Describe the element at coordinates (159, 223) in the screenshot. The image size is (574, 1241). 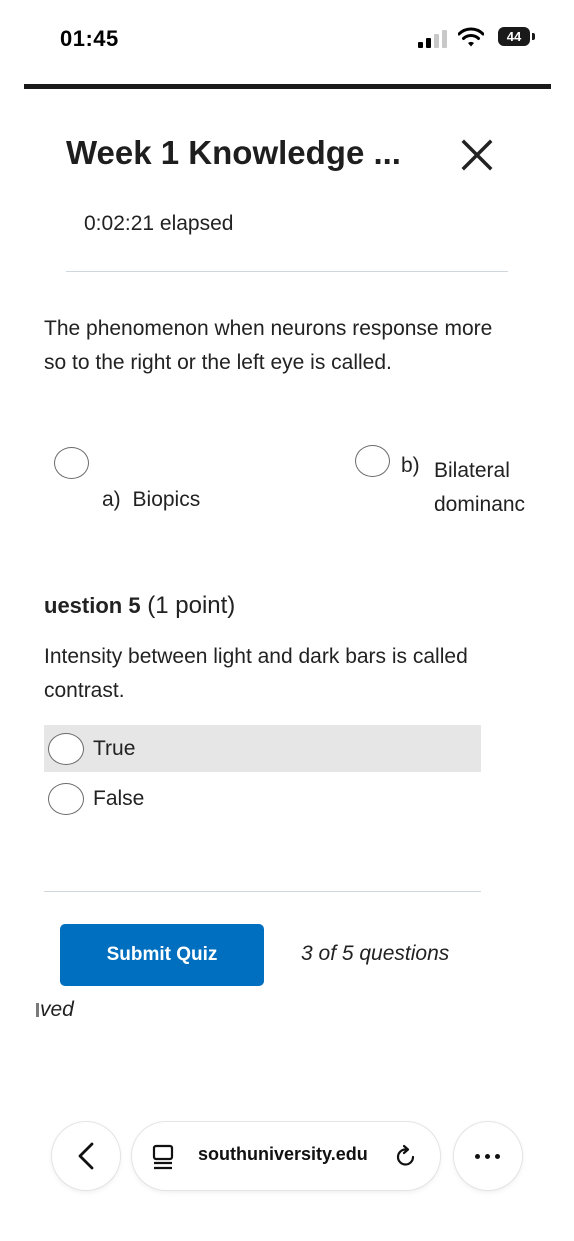
I see `elapsed-timer: 0:02:21 elapsed` at that location.